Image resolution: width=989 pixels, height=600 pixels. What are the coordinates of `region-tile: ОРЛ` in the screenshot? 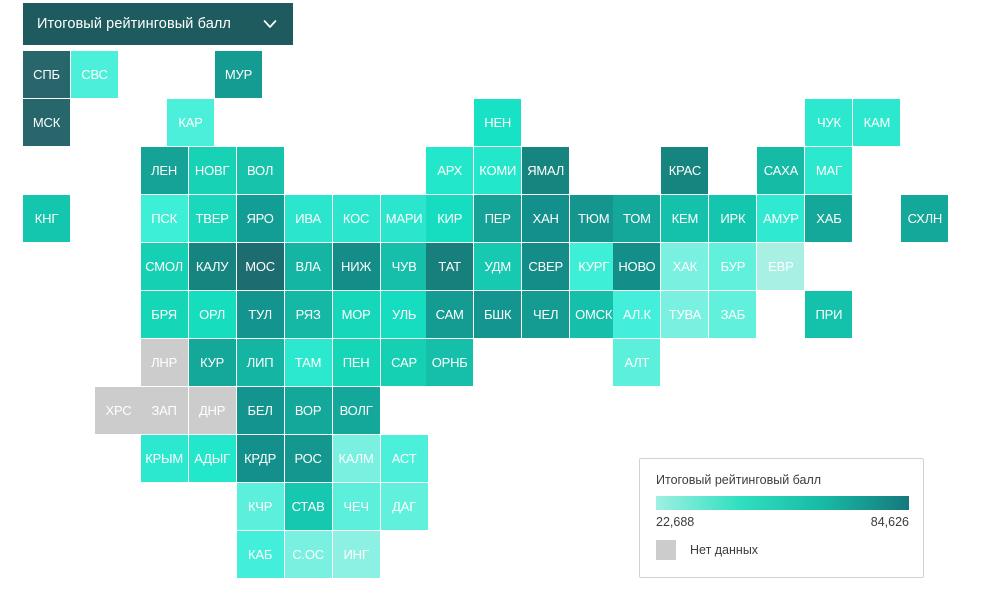 It's located at (212, 314).